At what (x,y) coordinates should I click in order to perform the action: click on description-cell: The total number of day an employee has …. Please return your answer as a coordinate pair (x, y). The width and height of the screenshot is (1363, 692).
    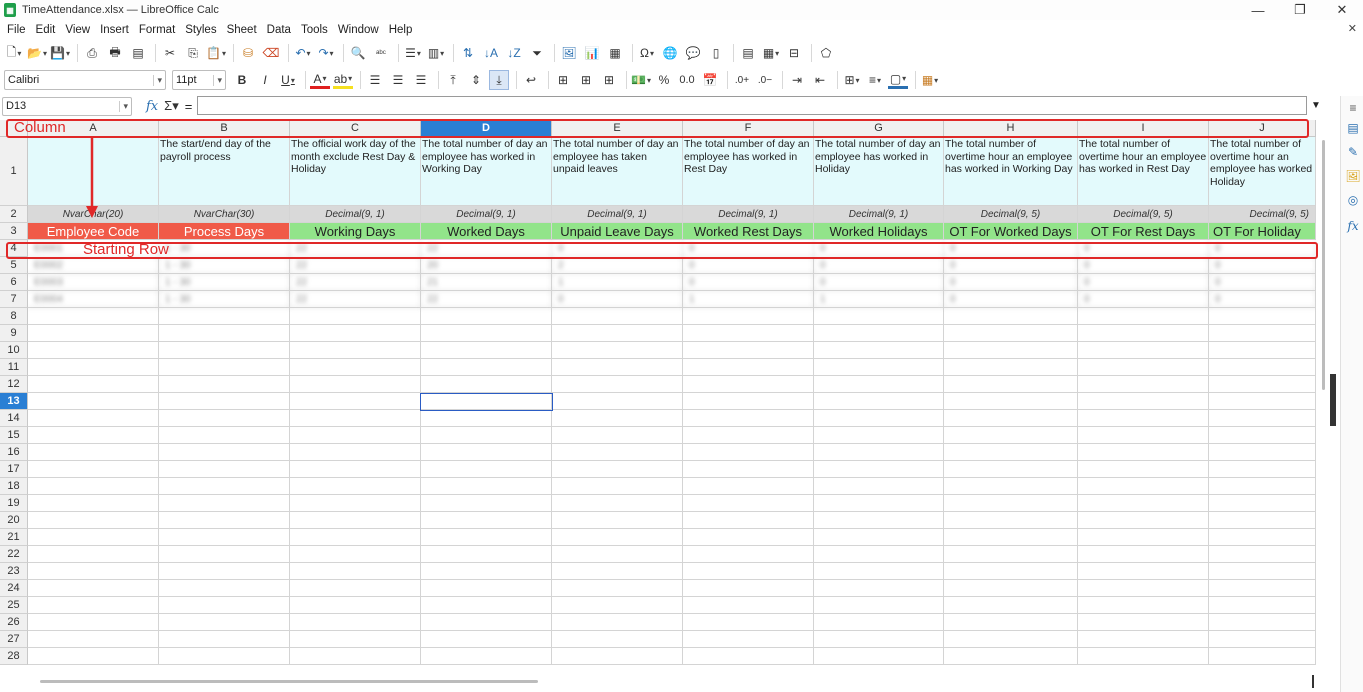
    Looking at the image, I should click on (748, 171).